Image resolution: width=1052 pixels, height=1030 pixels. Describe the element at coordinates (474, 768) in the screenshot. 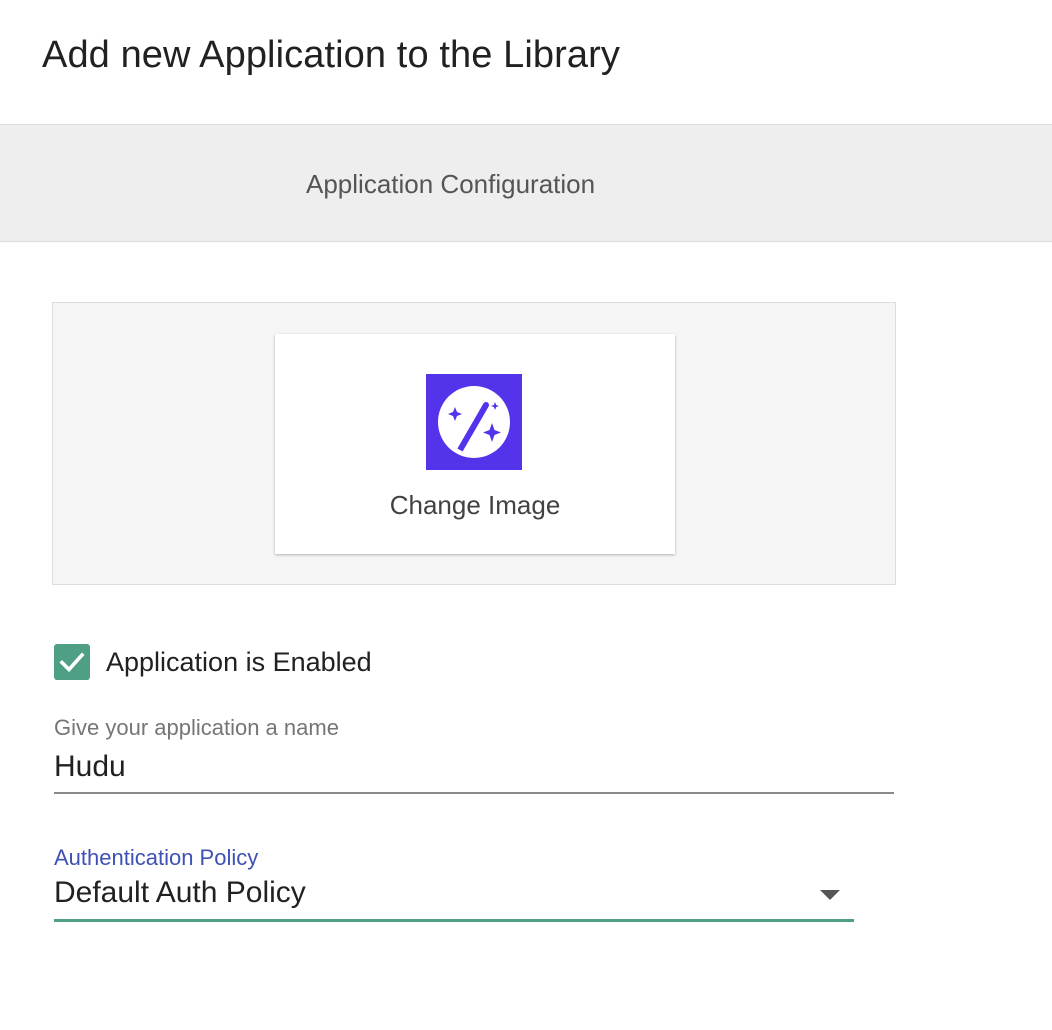

I see `application-name-input` at that location.